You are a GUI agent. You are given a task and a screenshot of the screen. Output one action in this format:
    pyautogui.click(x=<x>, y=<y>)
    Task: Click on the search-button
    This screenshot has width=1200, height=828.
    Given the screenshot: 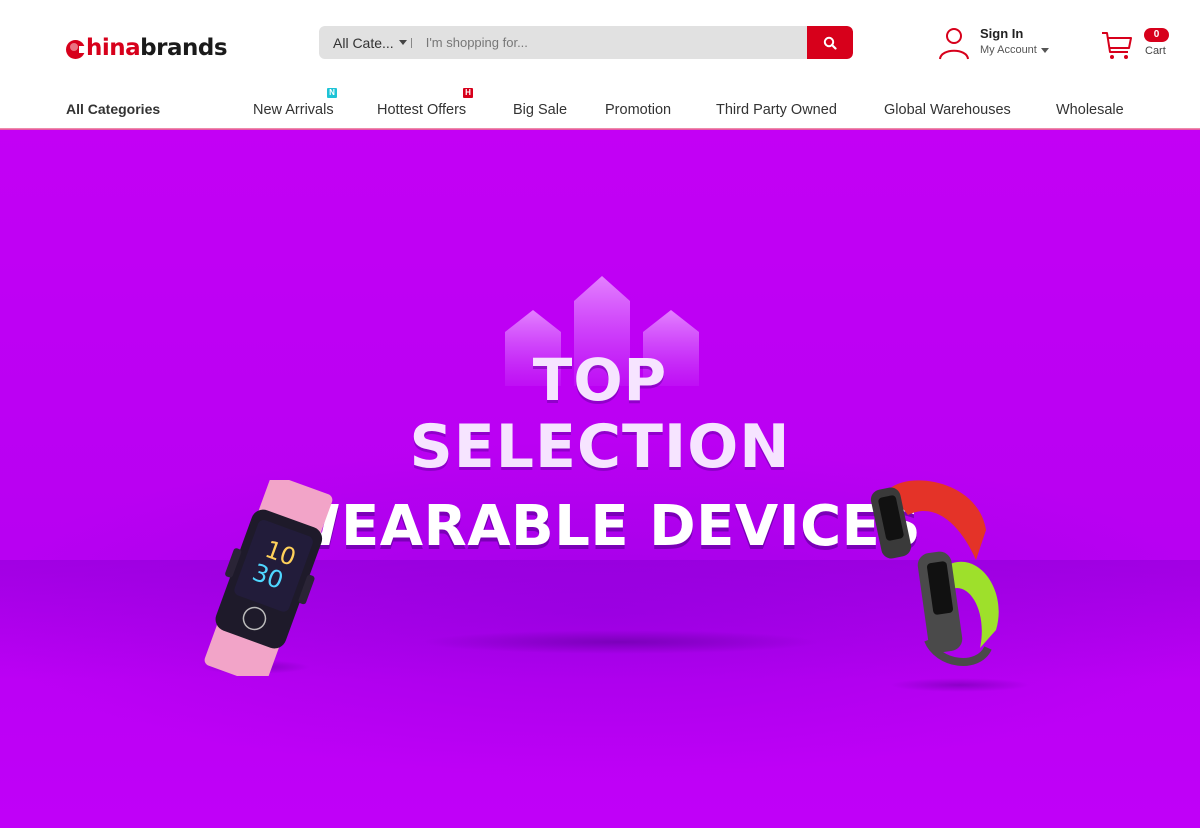 What is the action you would take?
    pyautogui.click(x=830, y=42)
    